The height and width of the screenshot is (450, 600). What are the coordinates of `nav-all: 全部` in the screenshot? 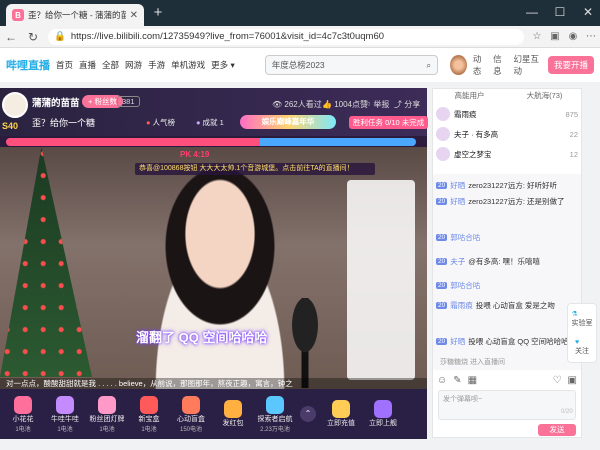 It's located at (110, 65).